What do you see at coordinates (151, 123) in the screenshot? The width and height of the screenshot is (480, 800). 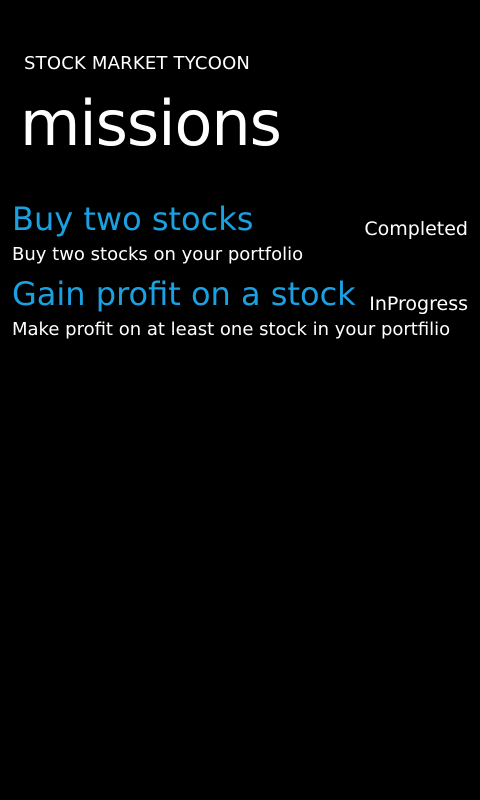 I see `page-title: missions` at bounding box center [151, 123].